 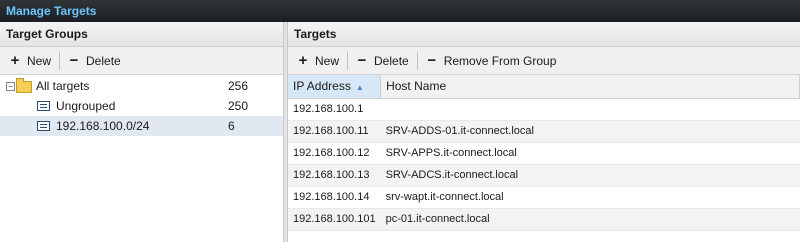 What do you see at coordinates (590, 131) in the screenshot?
I see `host-cell: SRV-ADDS-01.it-connect.local` at bounding box center [590, 131].